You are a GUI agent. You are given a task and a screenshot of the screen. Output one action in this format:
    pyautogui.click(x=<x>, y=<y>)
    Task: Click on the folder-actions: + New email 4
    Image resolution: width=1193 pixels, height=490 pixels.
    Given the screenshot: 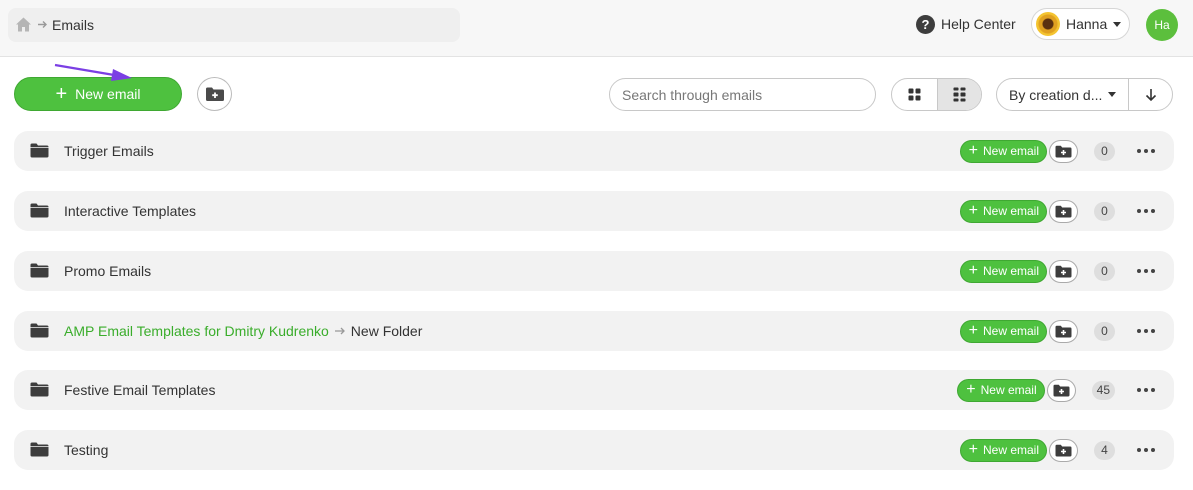 What is the action you would take?
    pyautogui.click(x=1066, y=450)
    